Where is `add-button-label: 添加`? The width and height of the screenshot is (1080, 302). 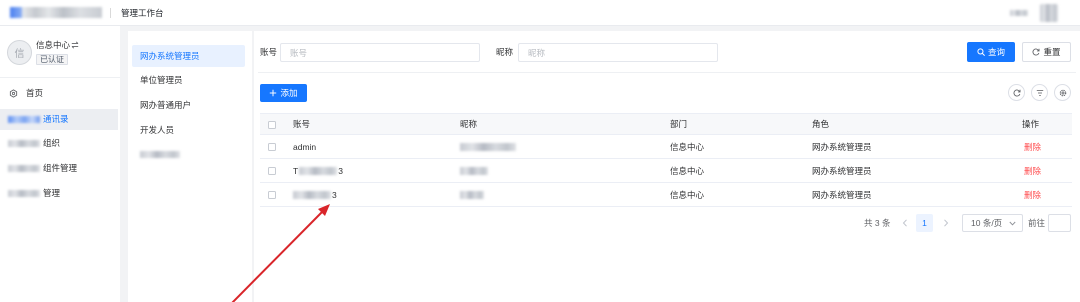 add-button-label: 添加 is located at coordinates (289, 93).